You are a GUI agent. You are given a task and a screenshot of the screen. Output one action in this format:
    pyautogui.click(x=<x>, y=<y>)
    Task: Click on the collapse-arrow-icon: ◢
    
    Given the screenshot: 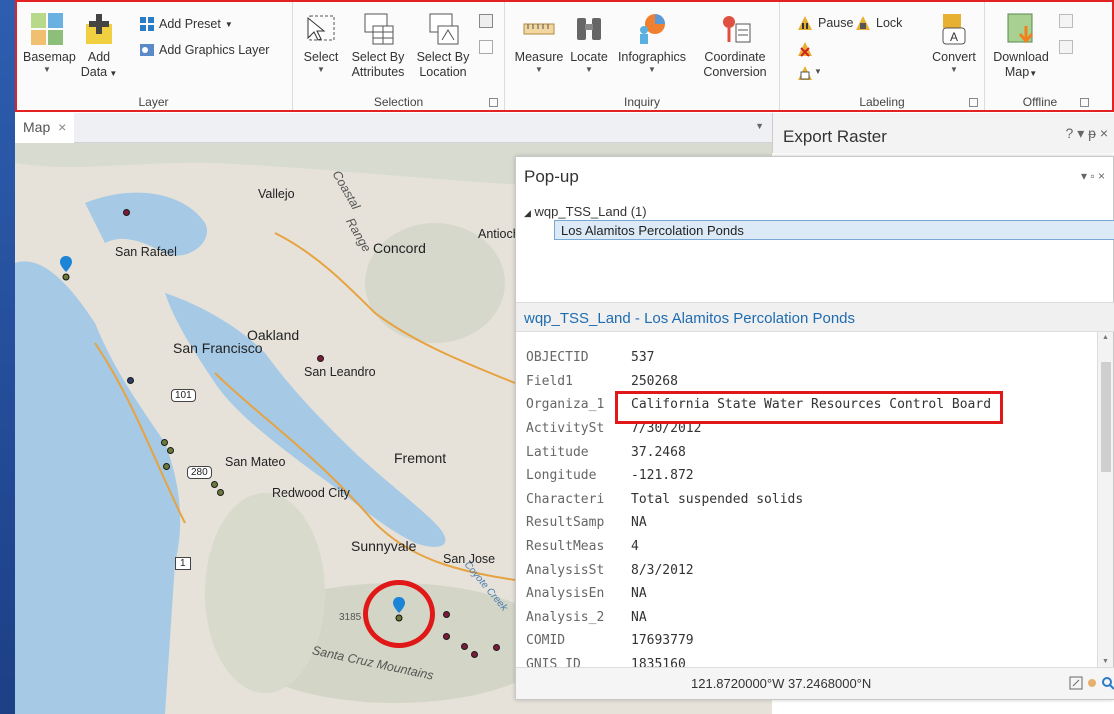 What is the action you would take?
    pyautogui.click(x=527, y=213)
    